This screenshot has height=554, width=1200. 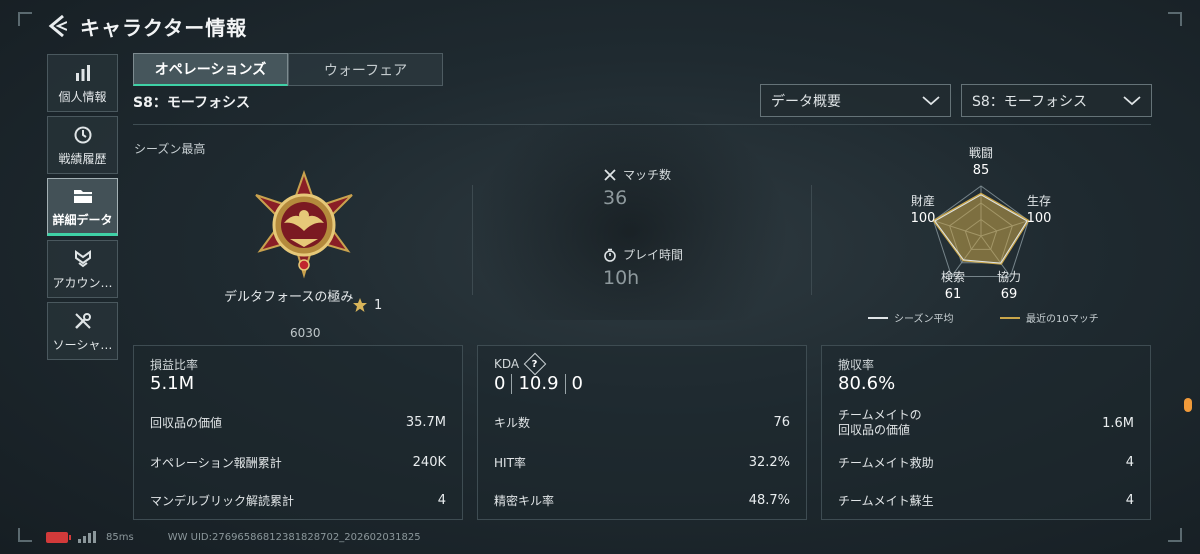 What do you see at coordinates (58, 537) in the screenshot?
I see `battery-low-icon` at bounding box center [58, 537].